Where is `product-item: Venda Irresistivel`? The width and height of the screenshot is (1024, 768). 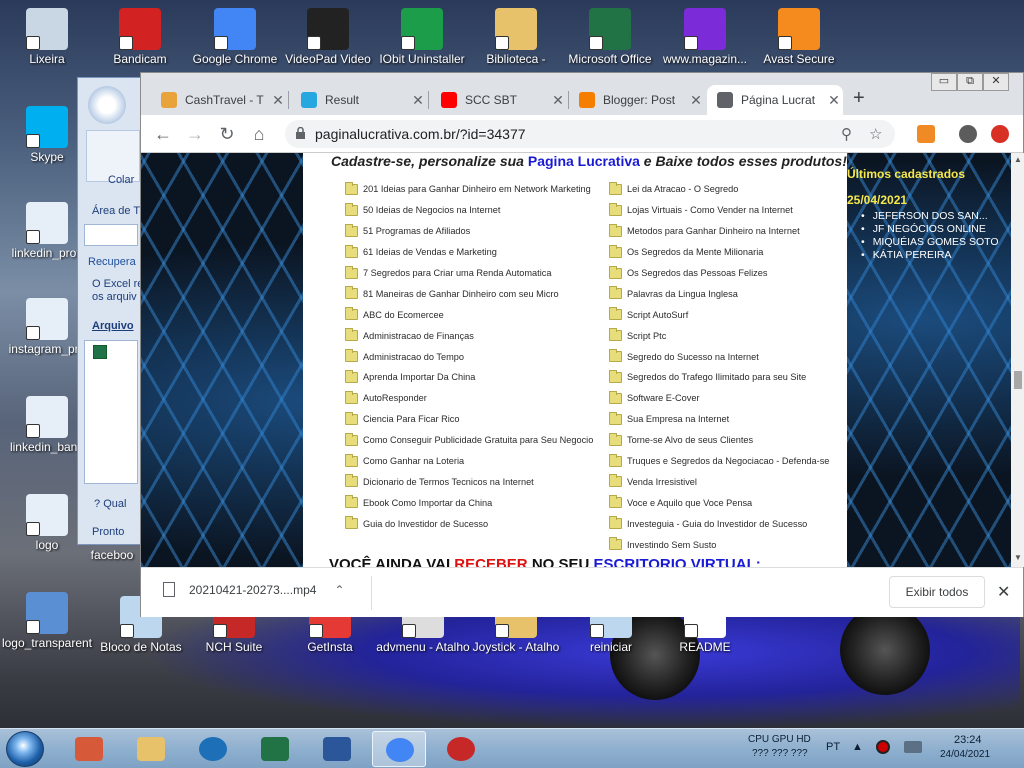
product-item: Venda Irresistivel is located at coordinates (719, 481).